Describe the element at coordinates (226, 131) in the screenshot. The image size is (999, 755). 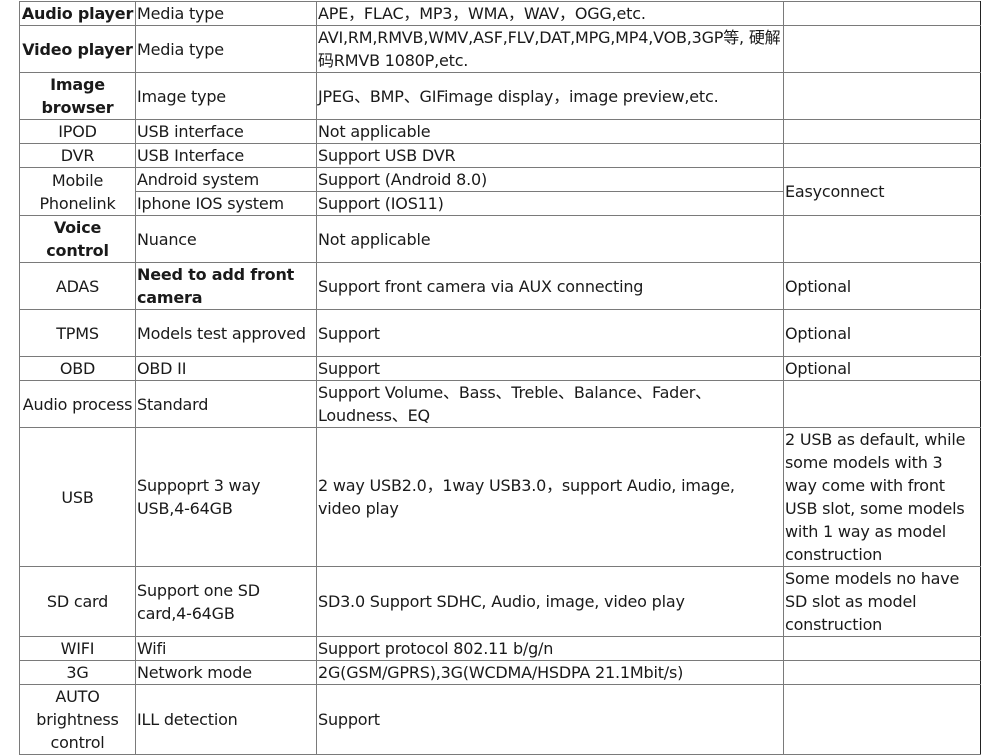
I see `type-cell: USB interface` at that location.